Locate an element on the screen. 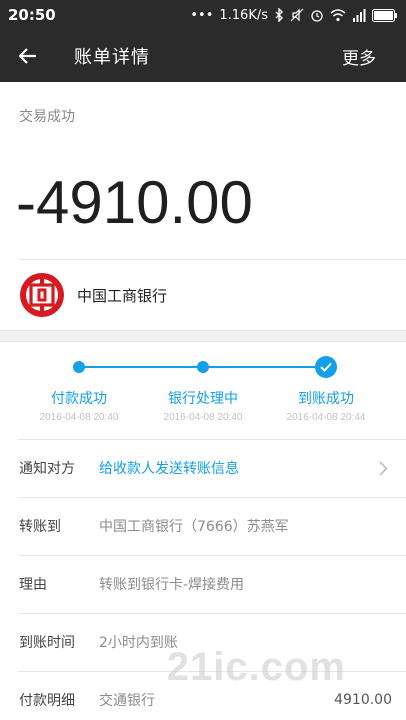 The height and width of the screenshot is (720, 406). page-title: 账单详情 is located at coordinates (112, 57).